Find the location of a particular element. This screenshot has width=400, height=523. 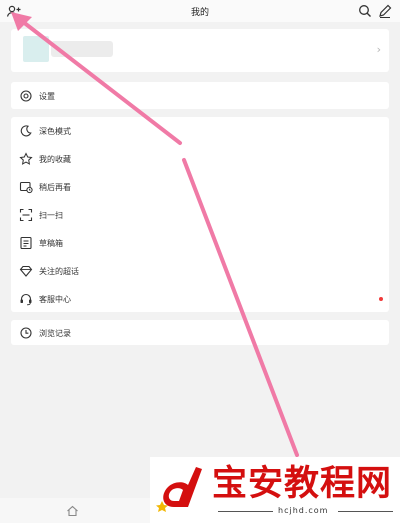

headset-icon is located at coordinates (26, 299).